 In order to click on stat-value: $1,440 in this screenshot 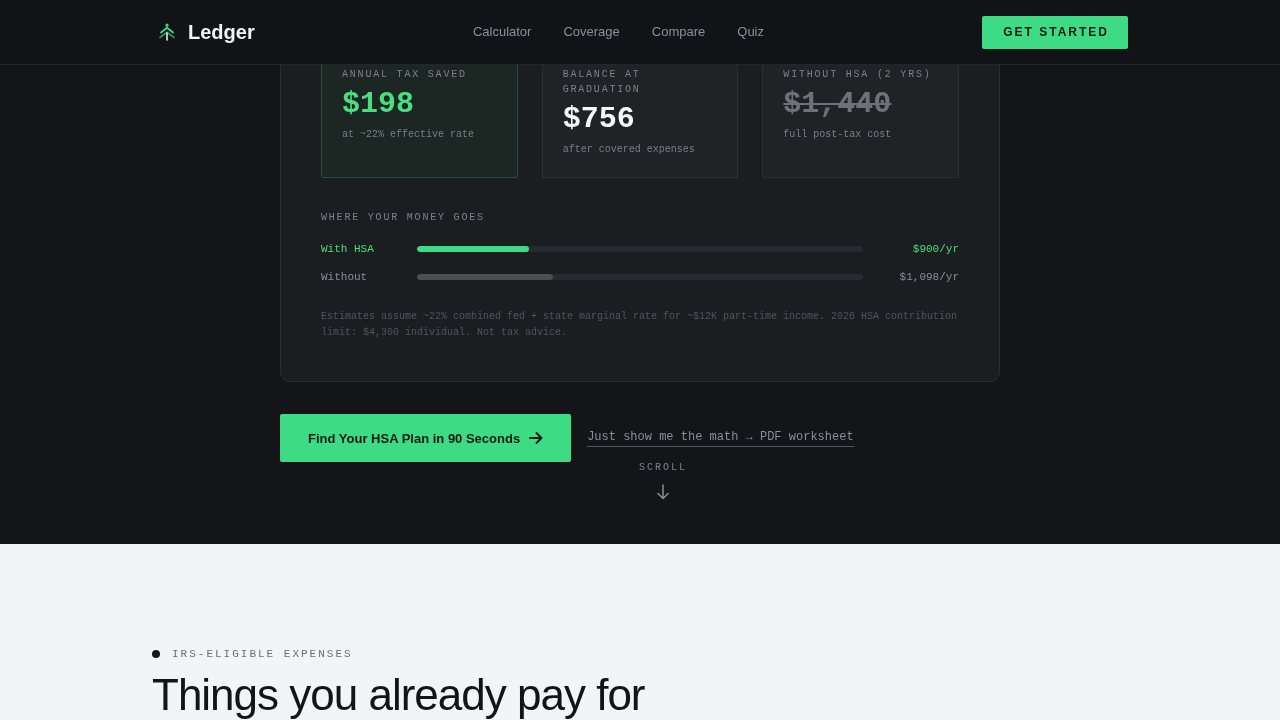, I will do `click(838, 104)`.